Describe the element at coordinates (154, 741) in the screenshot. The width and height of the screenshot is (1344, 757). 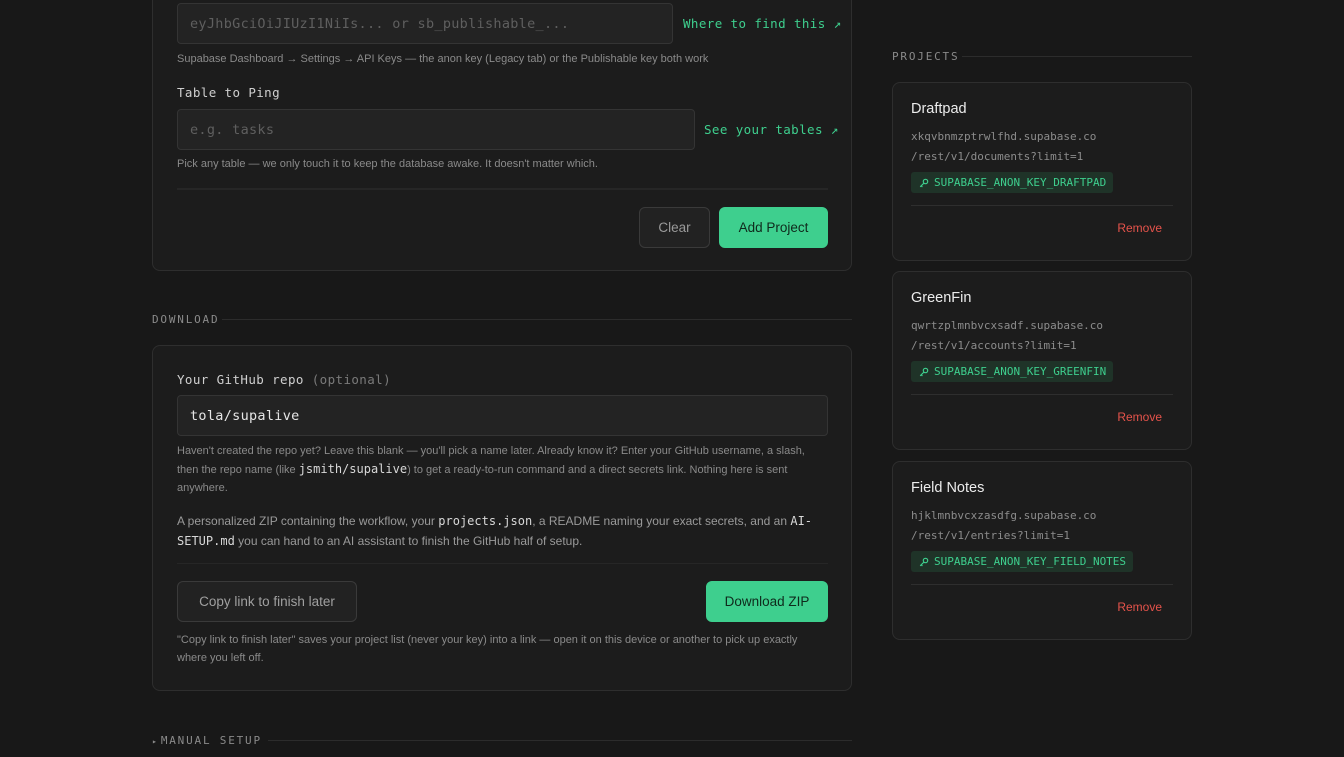
I see `chevron-right-icon: ▸` at that location.